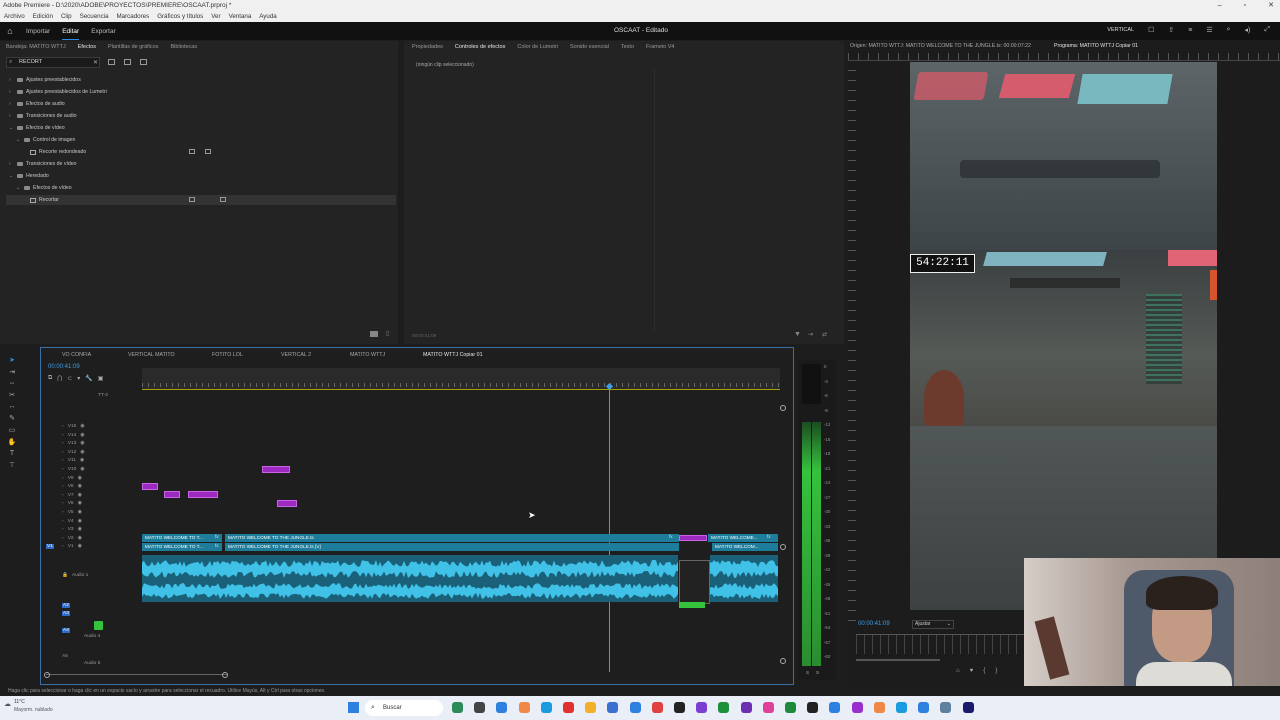 This screenshot has width=1280, height=720. Describe the element at coordinates (694, 582) in the screenshot. I see `transition-clip` at that location.